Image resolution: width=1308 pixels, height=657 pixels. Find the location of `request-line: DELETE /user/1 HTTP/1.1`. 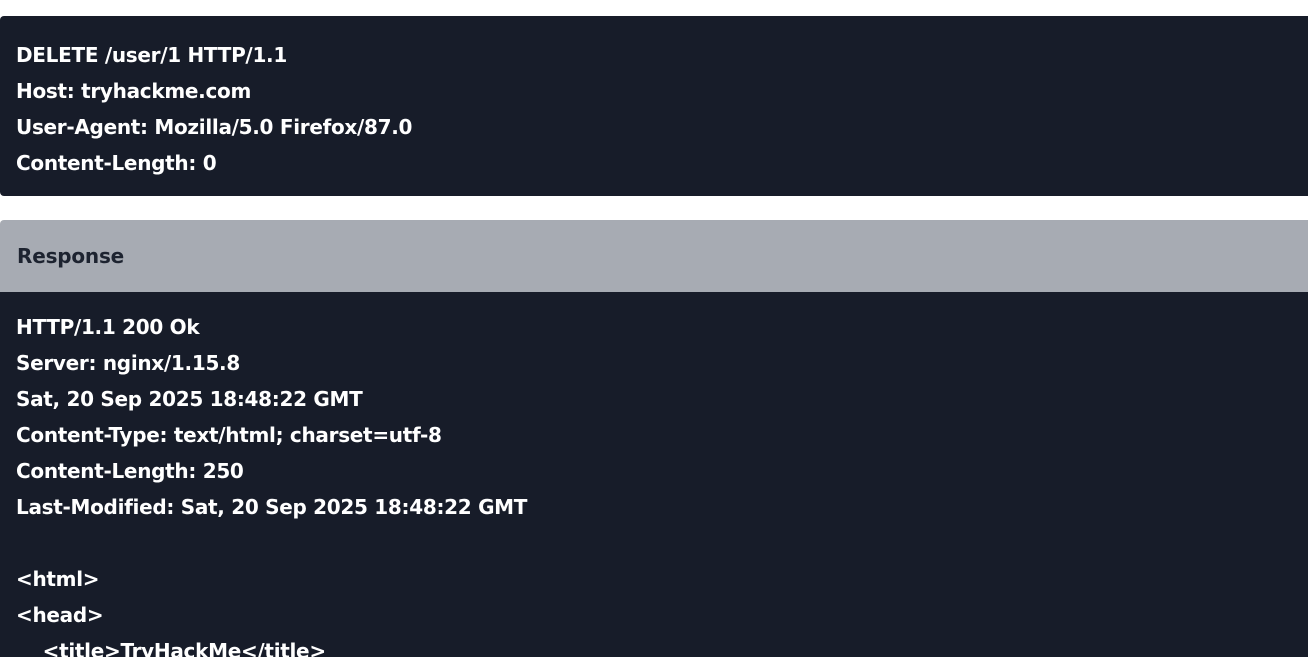

request-line: DELETE /user/1 HTTP/1.1 is located at coordinates (151, 55).